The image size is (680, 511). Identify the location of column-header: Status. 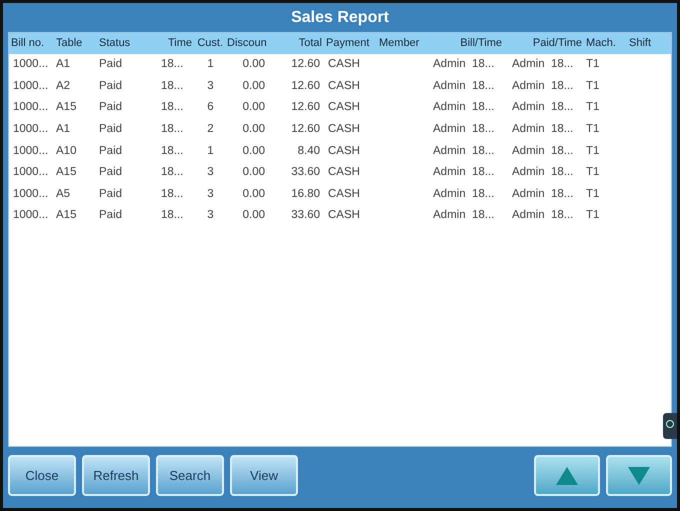
(128, 43).